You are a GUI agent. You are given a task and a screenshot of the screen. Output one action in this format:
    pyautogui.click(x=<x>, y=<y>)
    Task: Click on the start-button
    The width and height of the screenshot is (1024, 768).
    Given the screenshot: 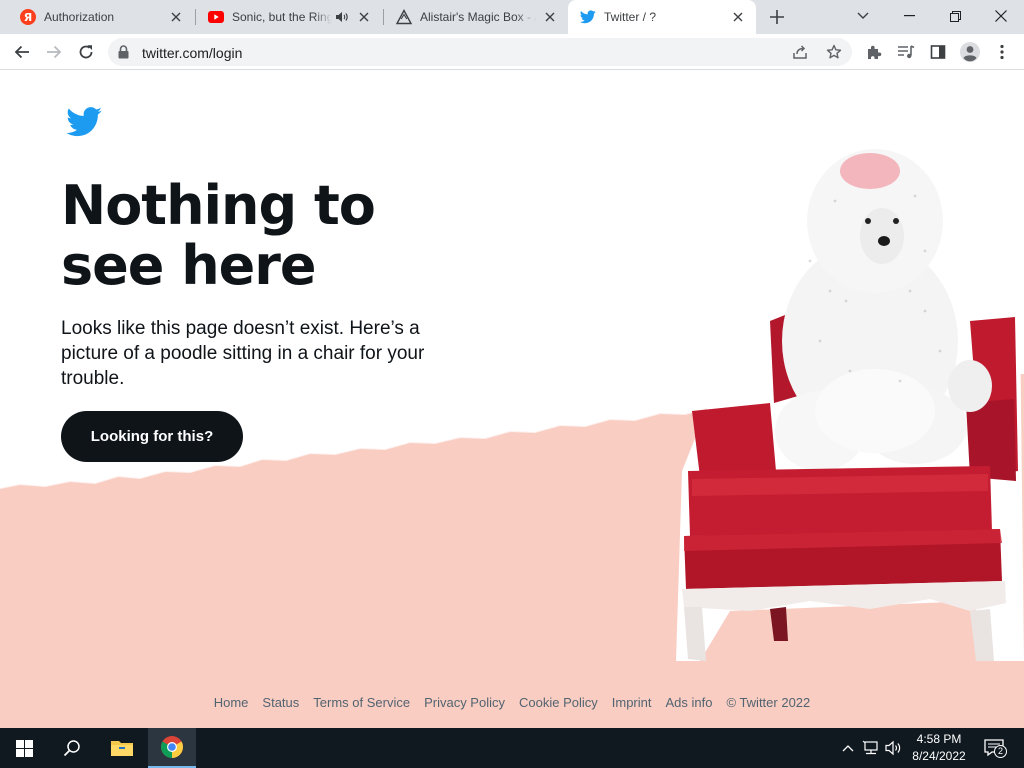 What is the action you would take?
    pyautogui.click(x=24, y=748)
    